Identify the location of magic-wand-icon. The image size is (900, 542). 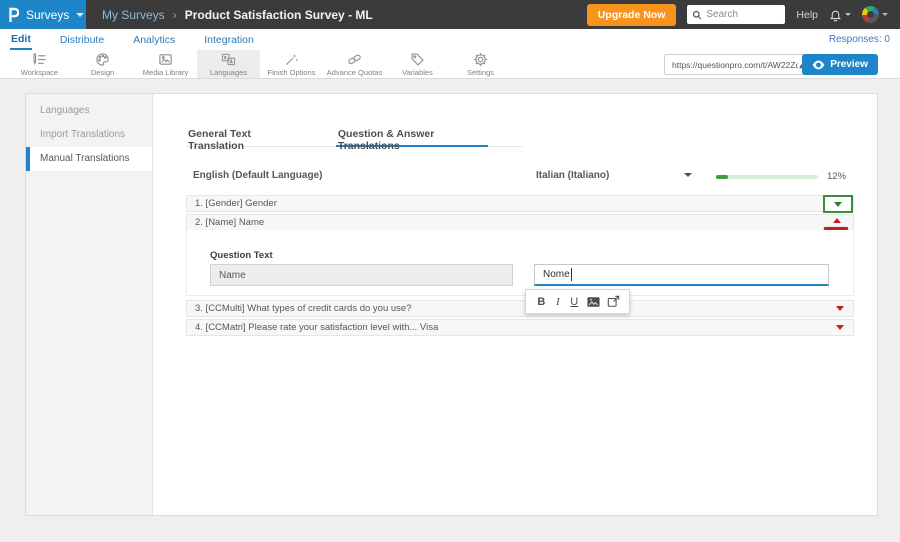
(291, 59).